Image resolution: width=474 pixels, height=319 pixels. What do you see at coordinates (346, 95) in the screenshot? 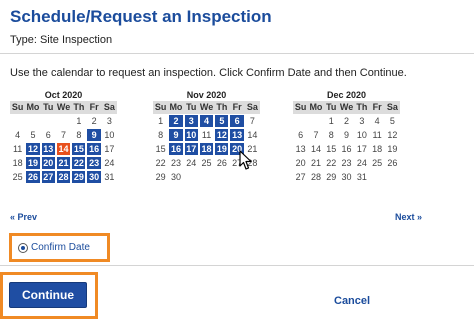
I see `month-title: Dec 2020` at bounding box center [346, 95].